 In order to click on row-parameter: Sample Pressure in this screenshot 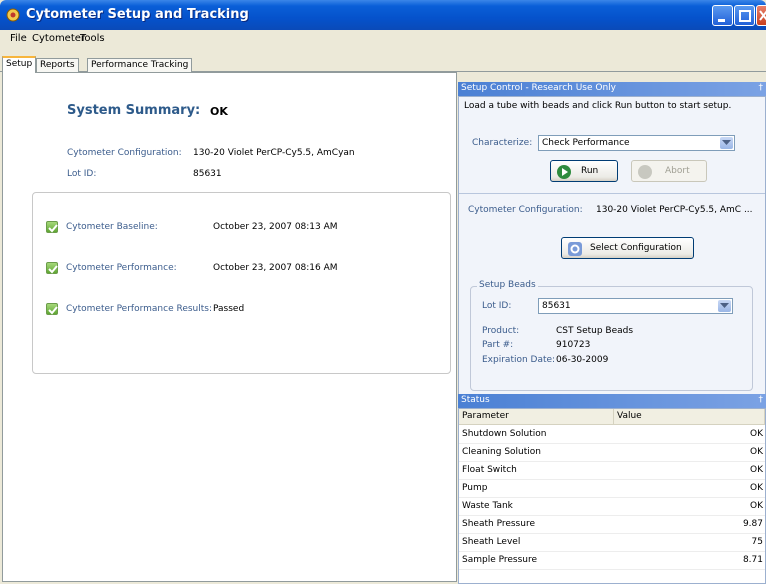, I will do `click(500, 560)`.